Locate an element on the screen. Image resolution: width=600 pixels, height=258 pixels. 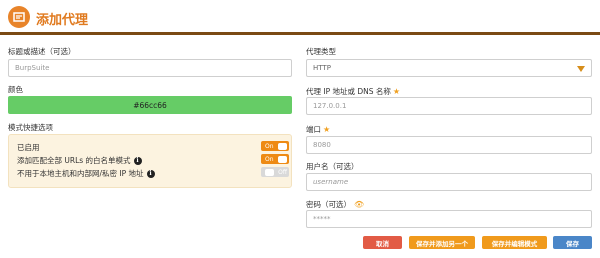
proxy-type-value: HTTP is located at coordinates (322, 68).